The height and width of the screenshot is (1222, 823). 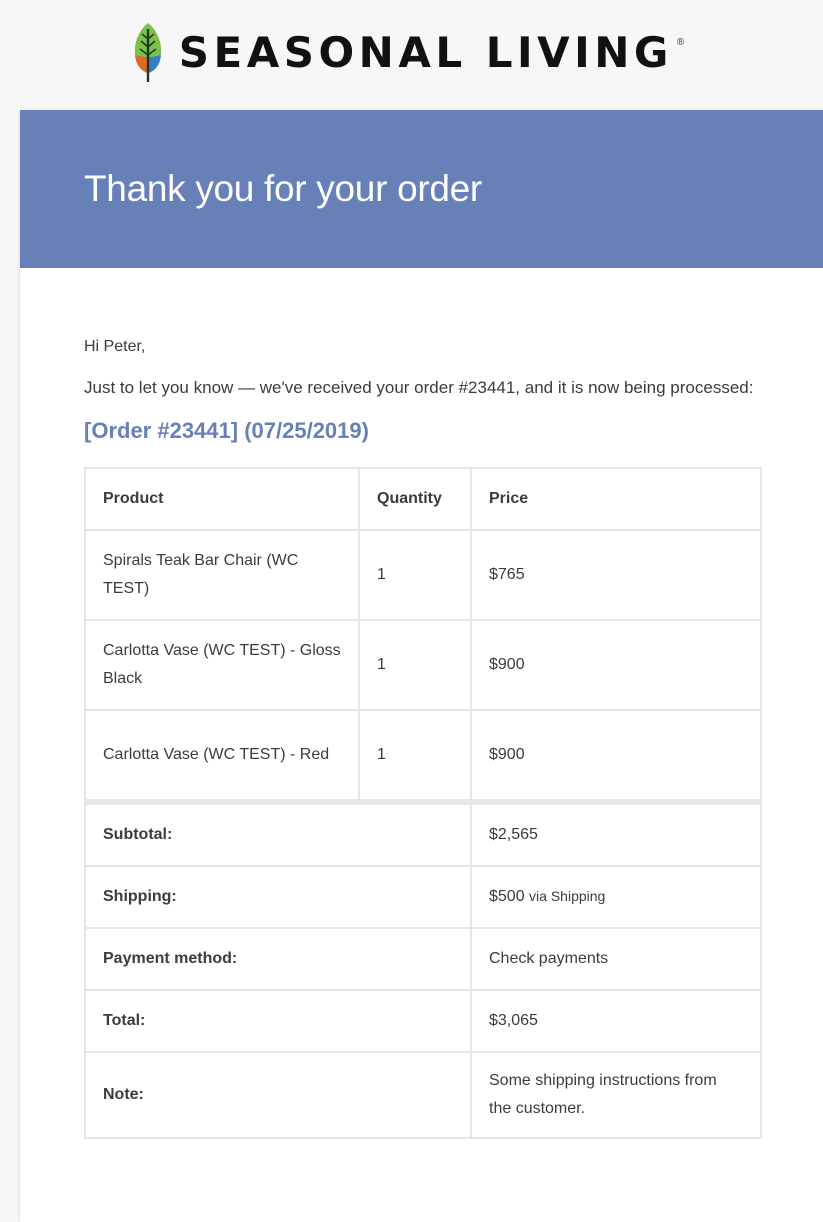 I want to click on shipping-row: Shipping: $500 via Shipping, so click(x=423, y=897).